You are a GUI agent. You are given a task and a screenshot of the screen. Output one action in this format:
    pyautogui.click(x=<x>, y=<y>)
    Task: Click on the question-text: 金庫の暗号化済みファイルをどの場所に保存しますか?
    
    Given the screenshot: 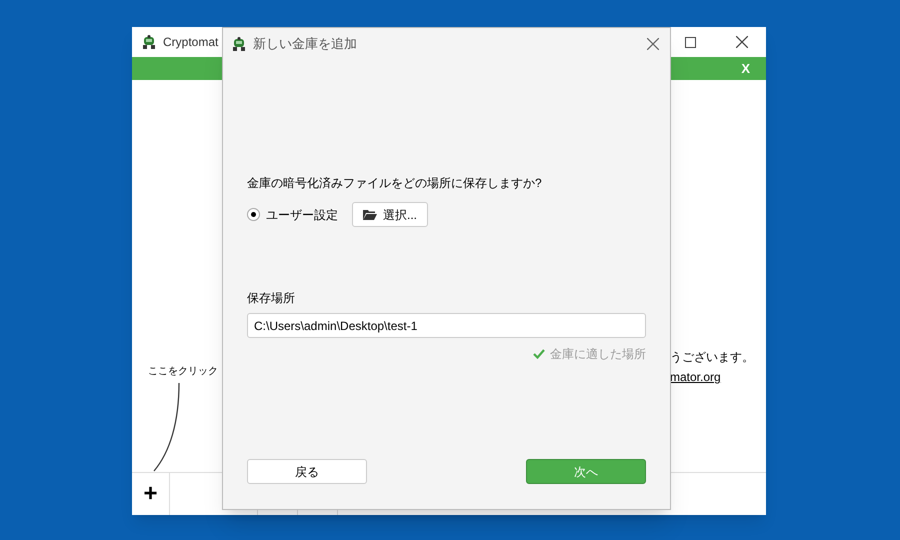 What is the action you would take?
    pyautogui.click(x=395, y=183)
    